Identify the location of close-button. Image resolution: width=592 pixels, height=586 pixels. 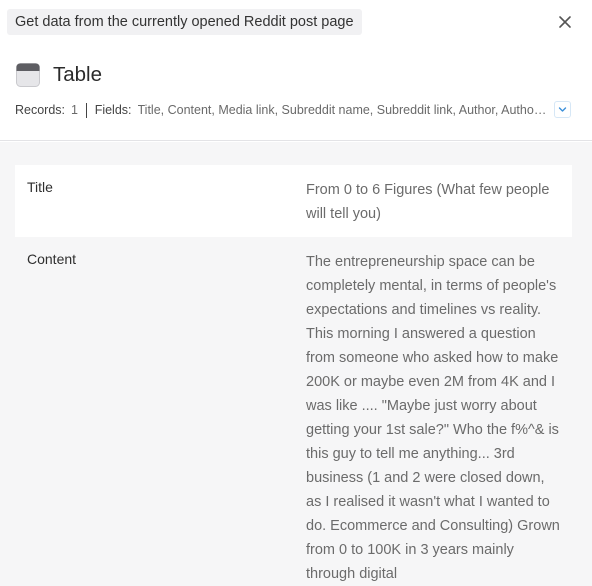
(565, 22).